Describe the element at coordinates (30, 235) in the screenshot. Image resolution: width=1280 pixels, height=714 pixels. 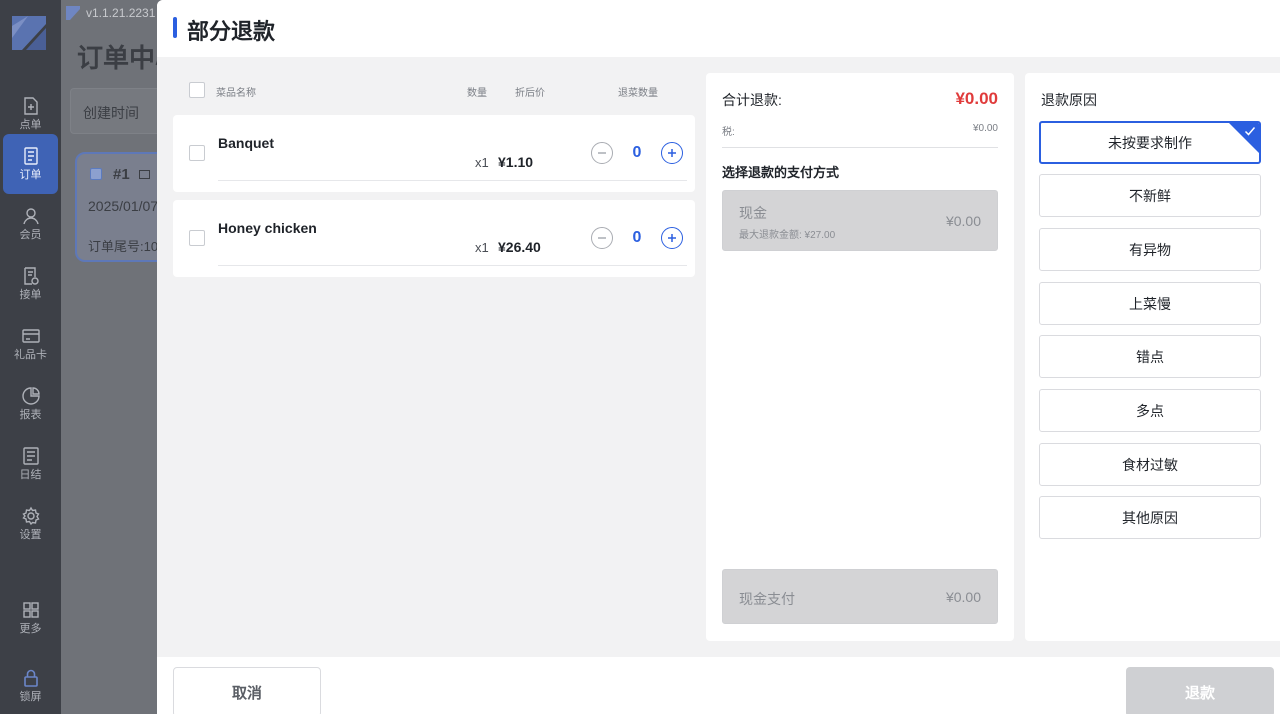
I see `sidebar-item-label: 会员` at that location.